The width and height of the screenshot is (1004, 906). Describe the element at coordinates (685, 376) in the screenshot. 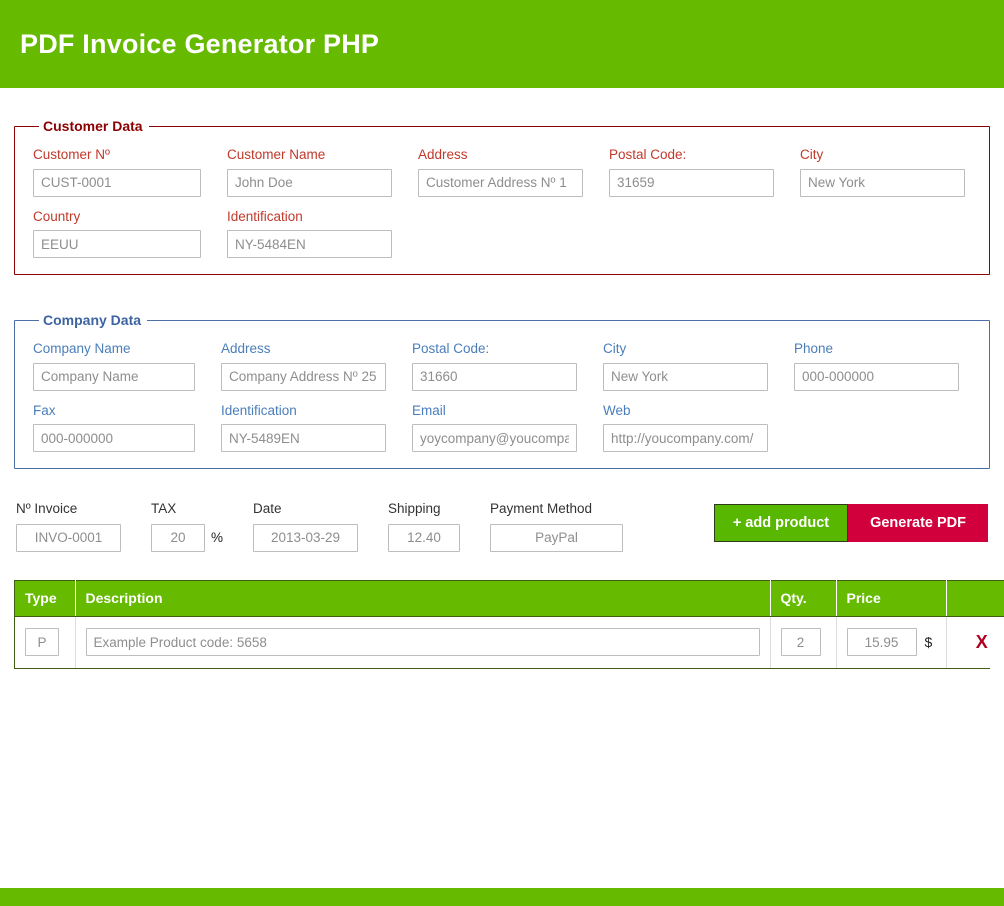

I see `company-city-input` at that location.